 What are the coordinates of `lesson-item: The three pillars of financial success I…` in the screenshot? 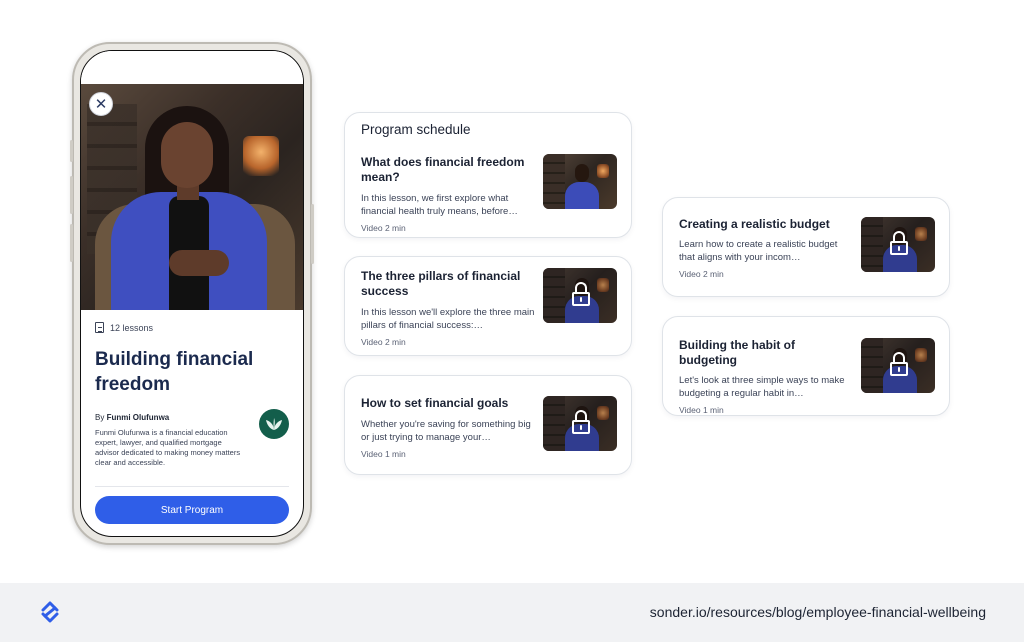 It's located at (449, 308).